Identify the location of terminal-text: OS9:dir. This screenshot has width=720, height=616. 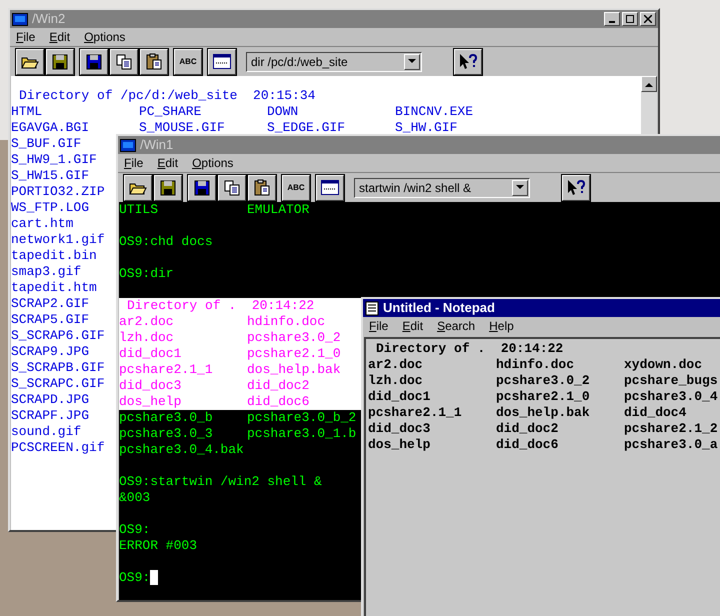
(146, 274).